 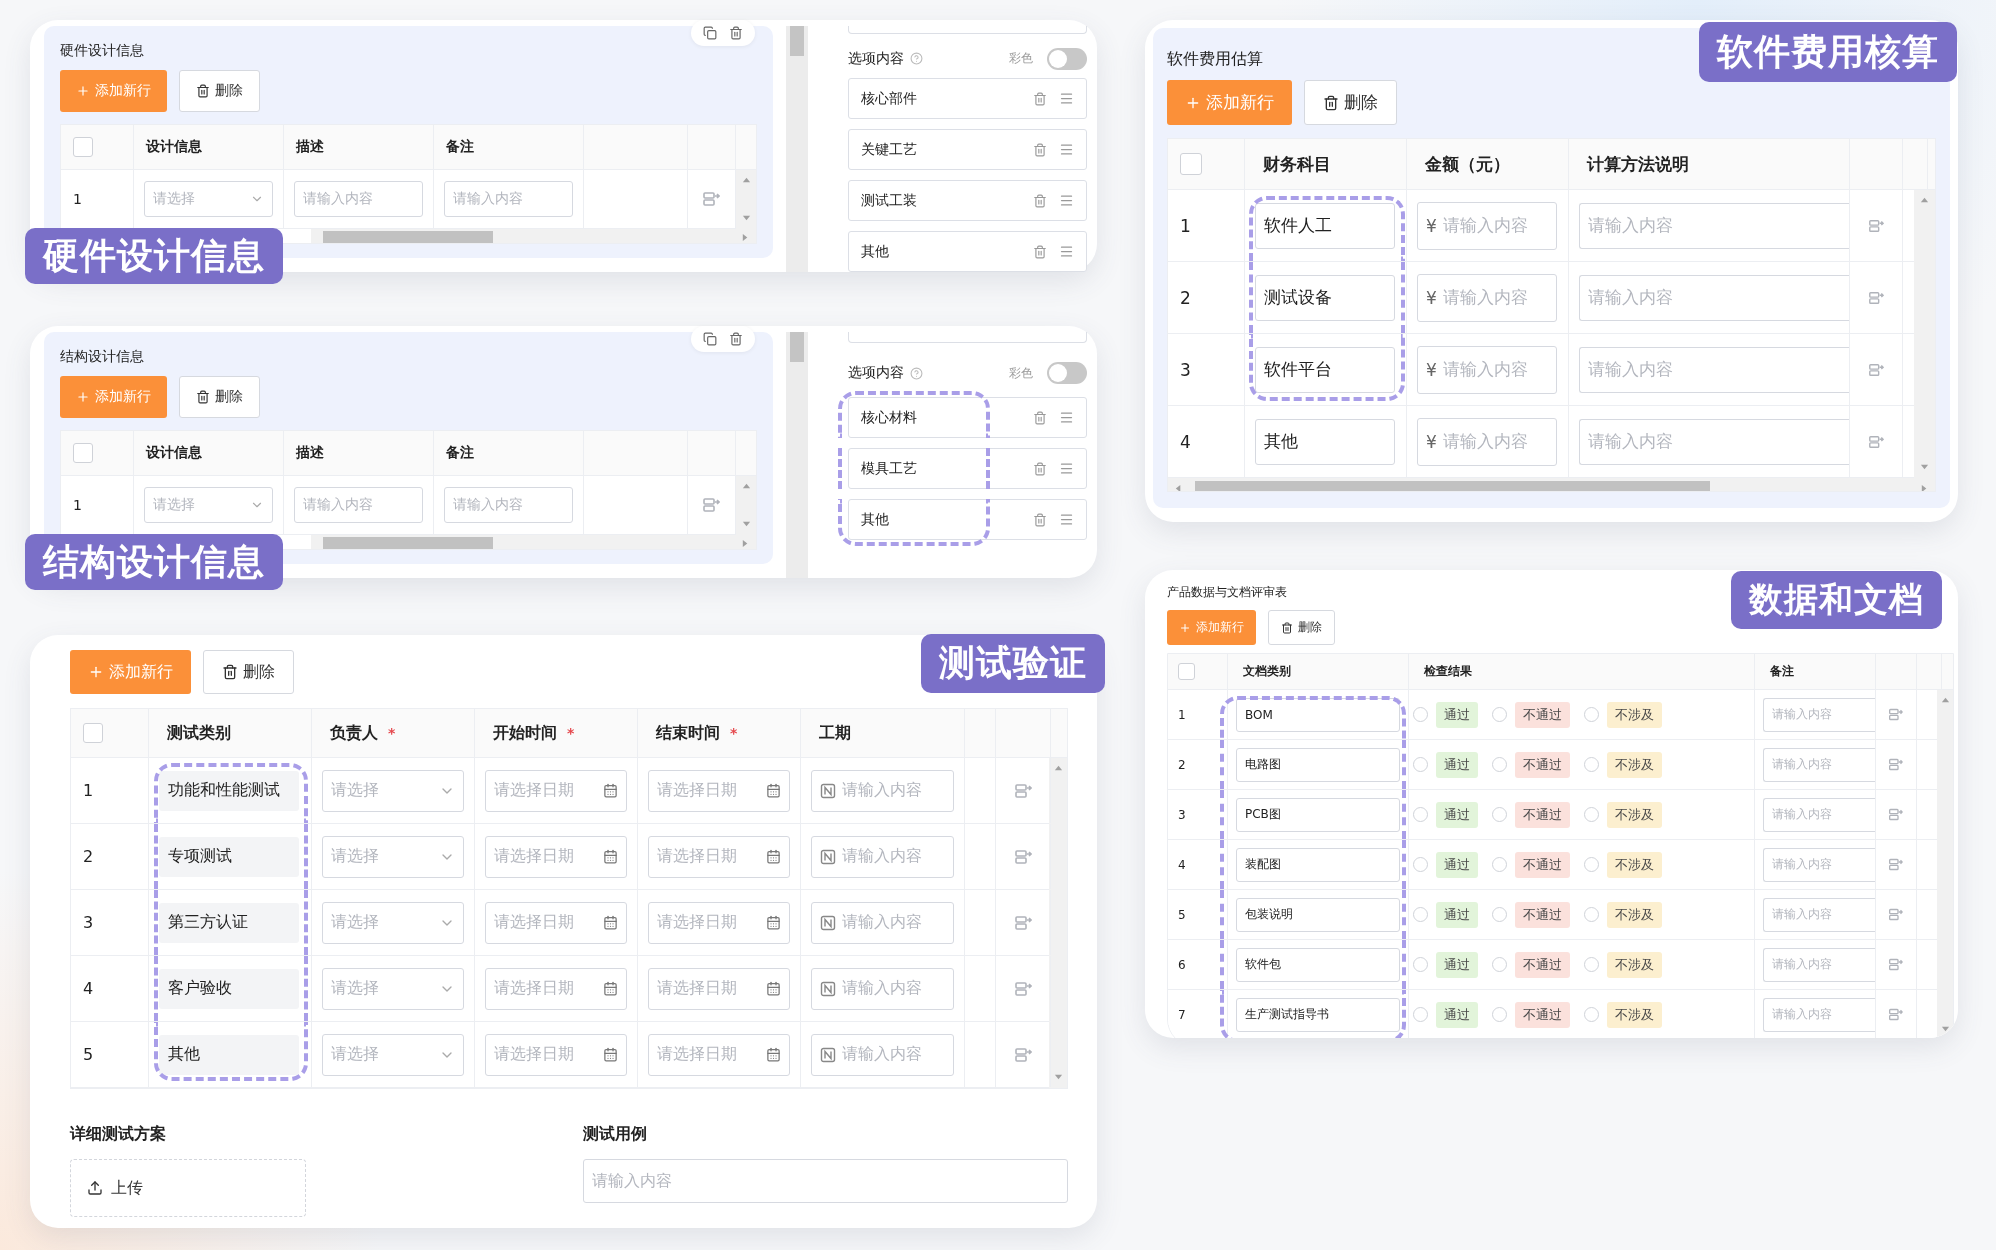 What do you see at coordinates (1318, 714) in the screenshot?
I see `input-field: BOM` at bounding box center [1318, 714].